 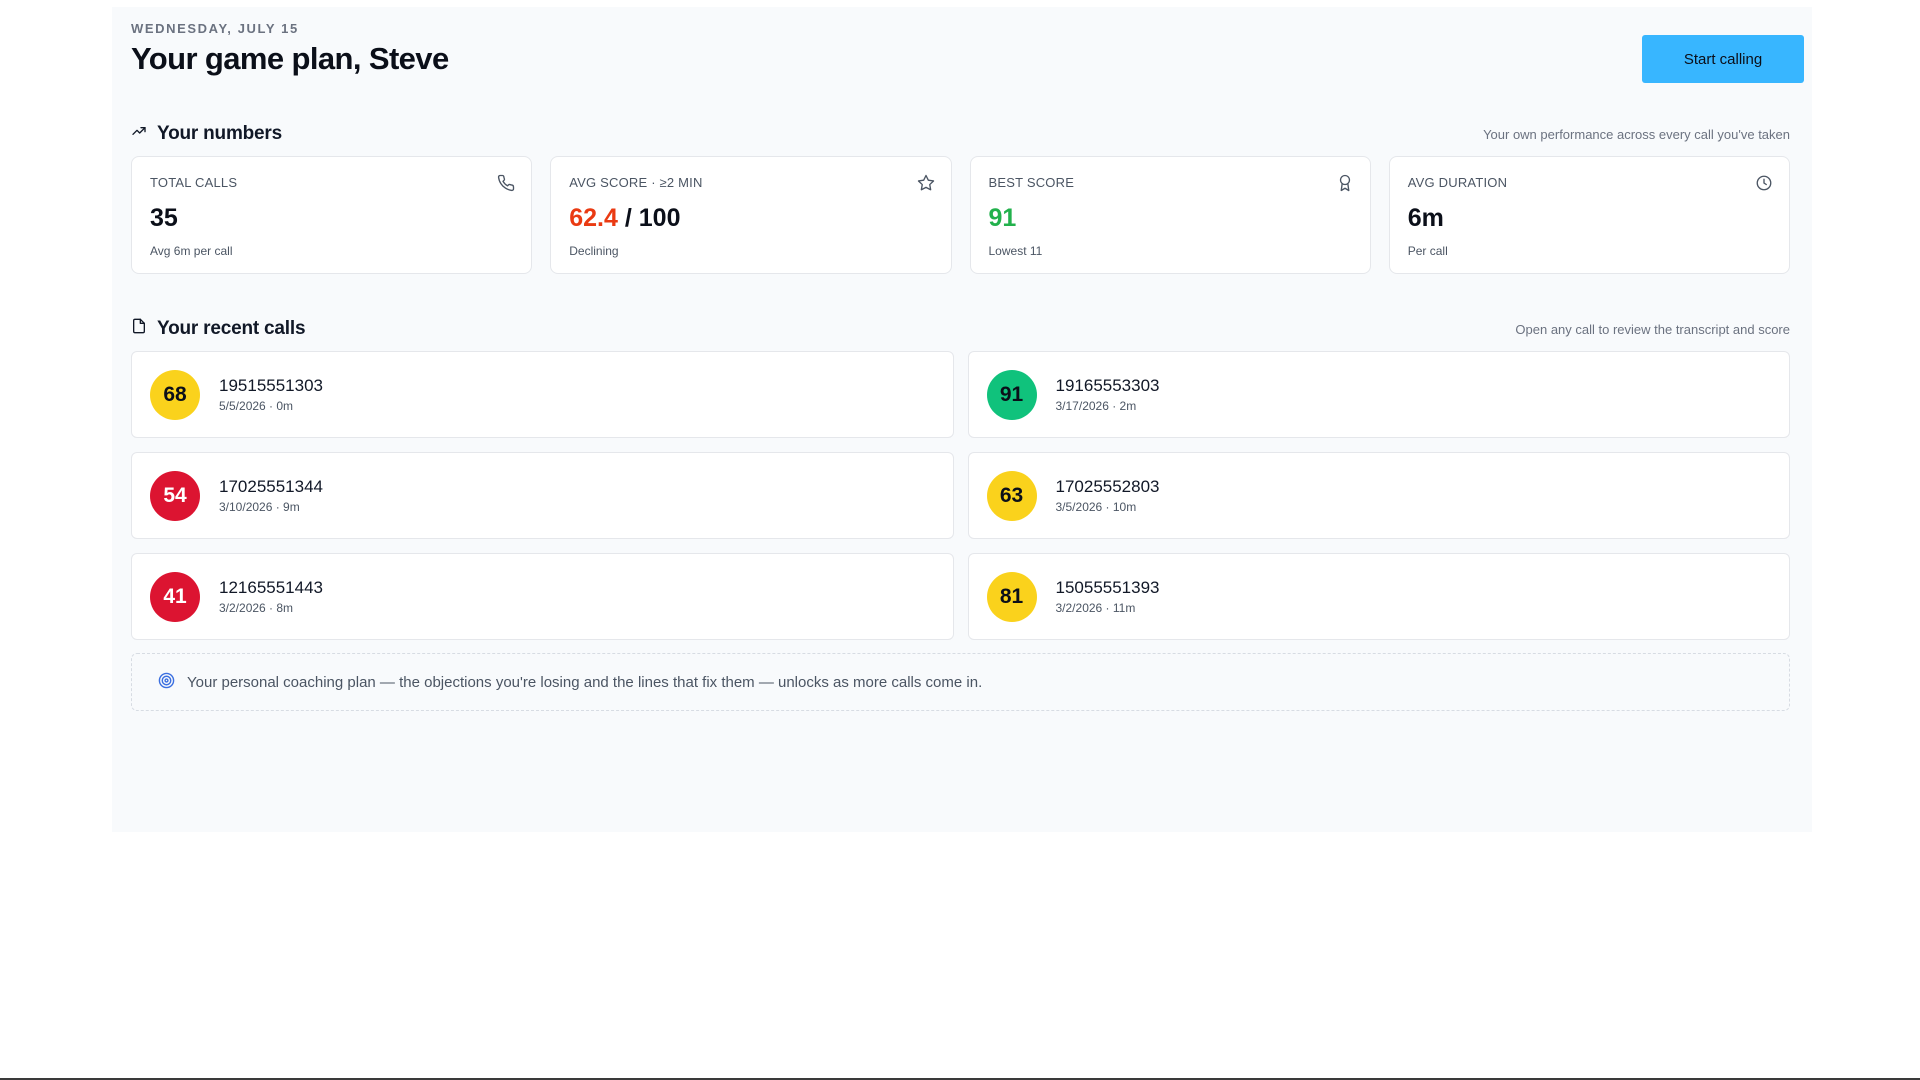 What do you see at coordinates (506, 183) in the screenshot?
I see `phone-icon` at bounding box center [506, 183].